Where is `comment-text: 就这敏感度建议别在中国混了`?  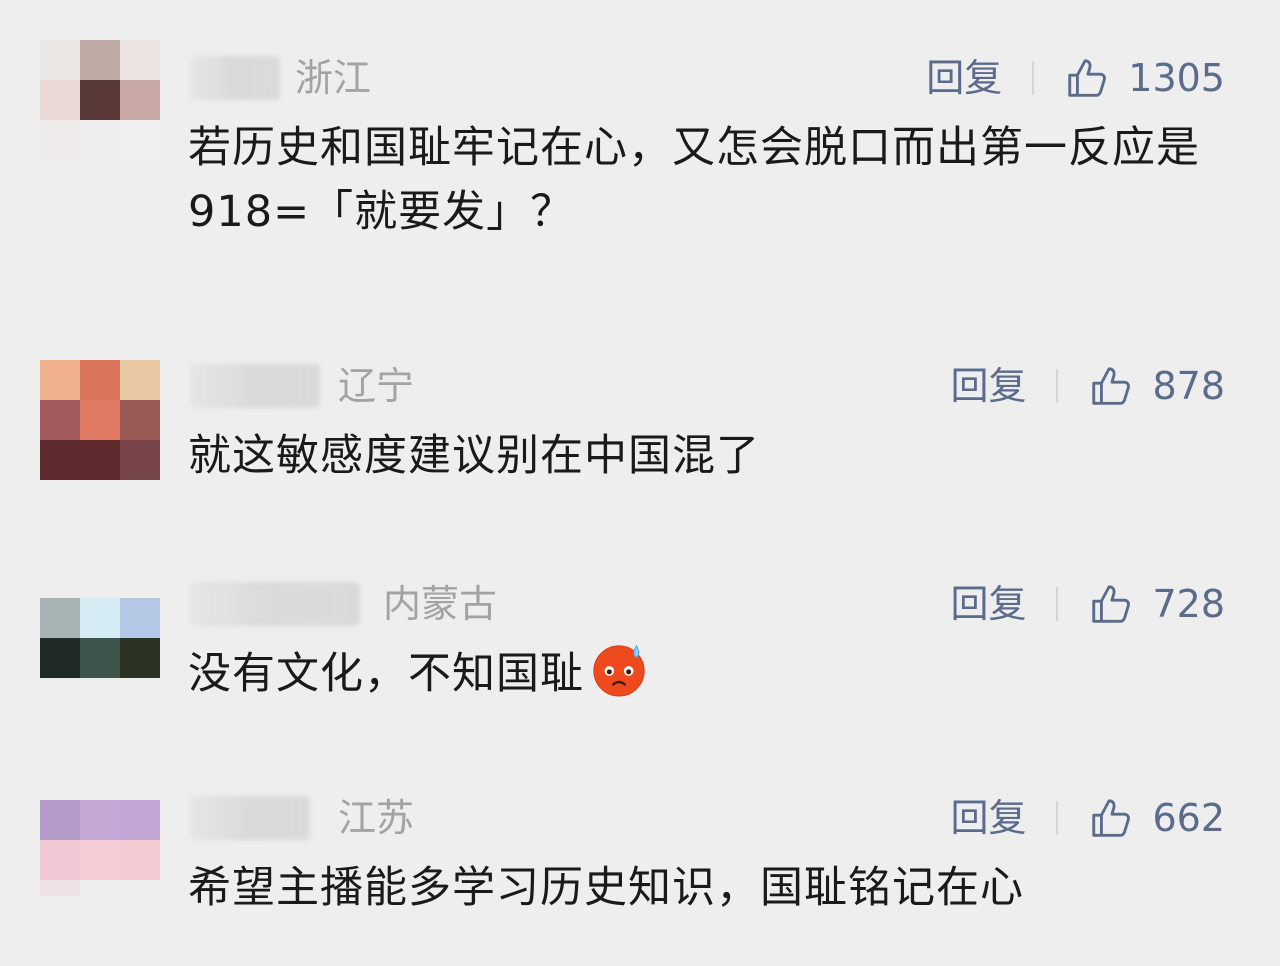 comment-text: 就这敏感度建议别在中国混了 is located at coordinates (474, 456).